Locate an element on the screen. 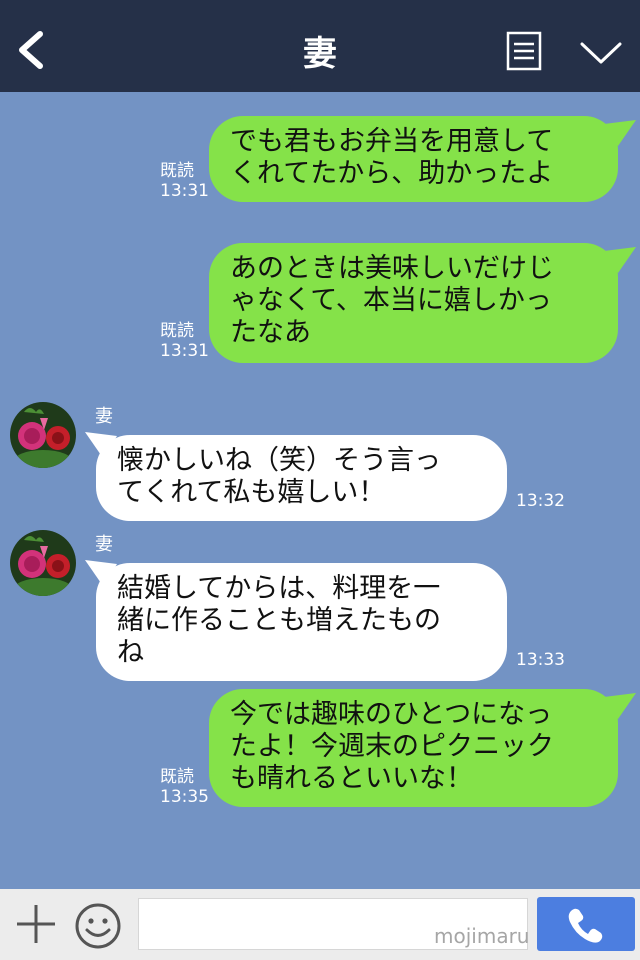  received-message-bubble: 懐かしいね（笑）そう言っ てくれて私も嬉しい！ is located at coordinates (301, 478).